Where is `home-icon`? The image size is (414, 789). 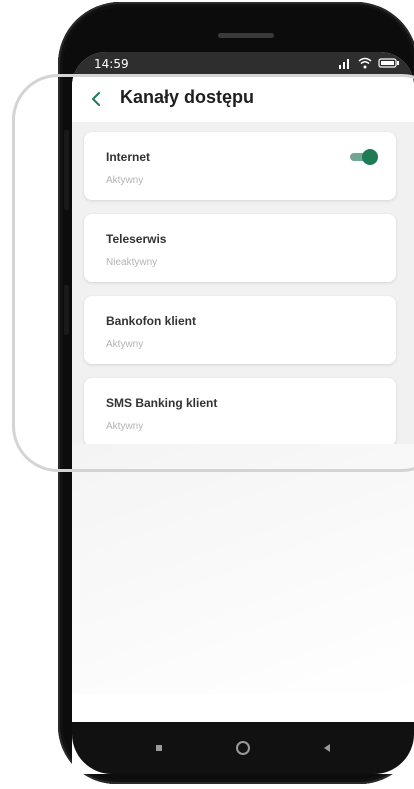 home-icon is located at coordinates (243, 748).